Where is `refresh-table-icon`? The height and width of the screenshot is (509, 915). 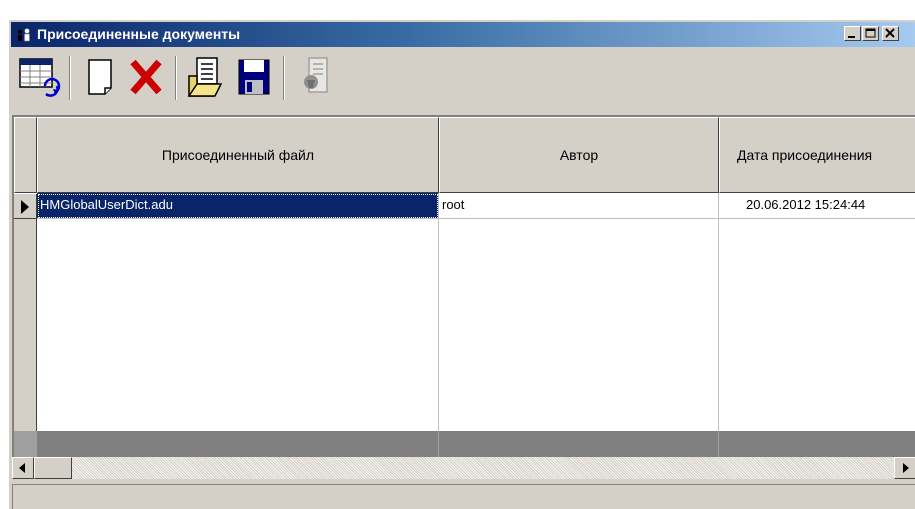 refresh-table-icon is located at coordinates (40, 77).